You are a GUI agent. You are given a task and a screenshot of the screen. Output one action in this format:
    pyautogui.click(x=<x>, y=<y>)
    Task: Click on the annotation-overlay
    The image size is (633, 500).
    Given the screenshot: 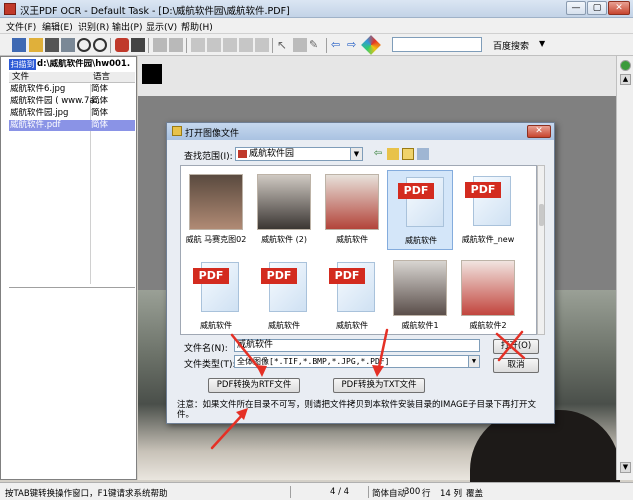 What is the action you would take?
    pyautogui.click(x=368, y=389)
    